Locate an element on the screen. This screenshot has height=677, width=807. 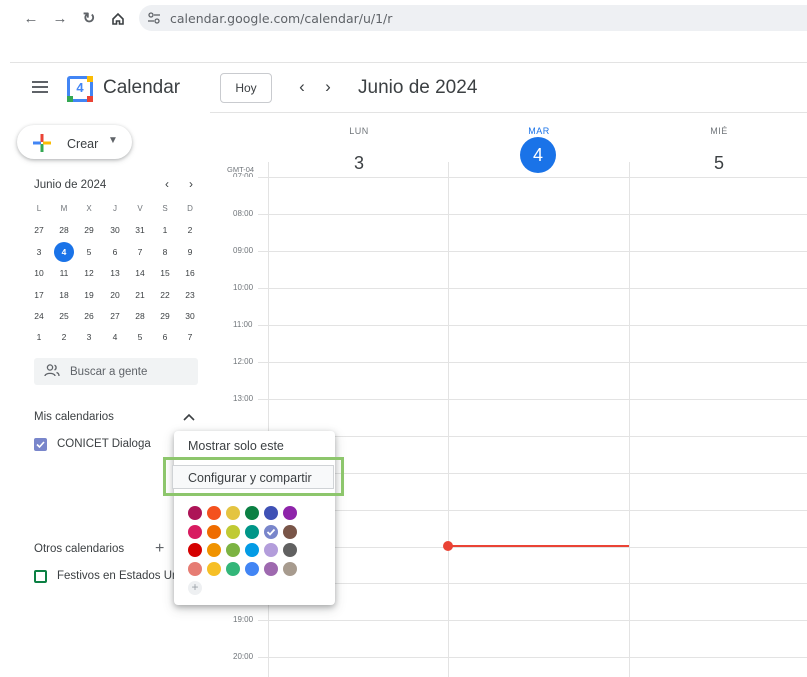
back-icon: ← is located at coordinates (31, 19).